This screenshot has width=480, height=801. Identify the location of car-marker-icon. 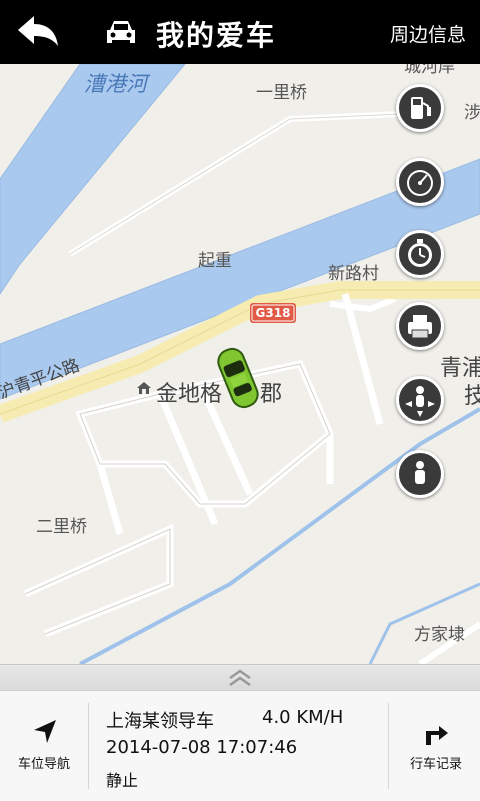
(238, 378).